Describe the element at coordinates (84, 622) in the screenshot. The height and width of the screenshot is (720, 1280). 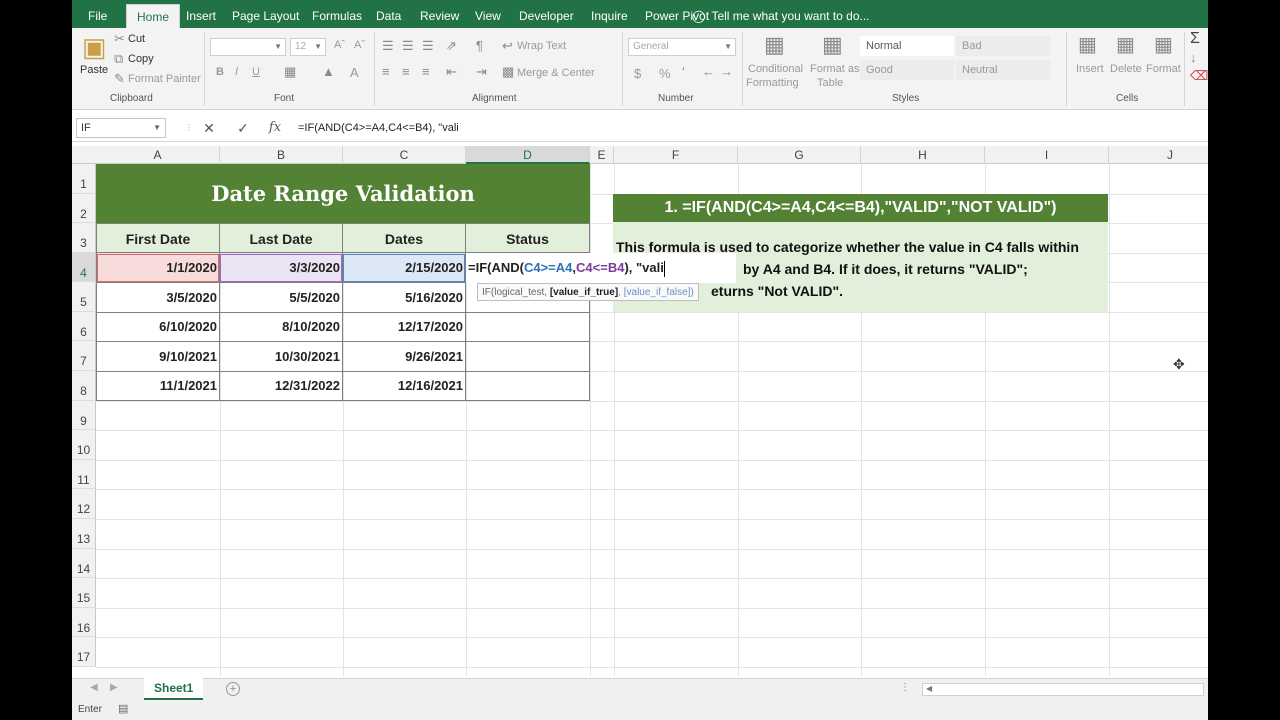
I see `row-header-16: 16` at that location.